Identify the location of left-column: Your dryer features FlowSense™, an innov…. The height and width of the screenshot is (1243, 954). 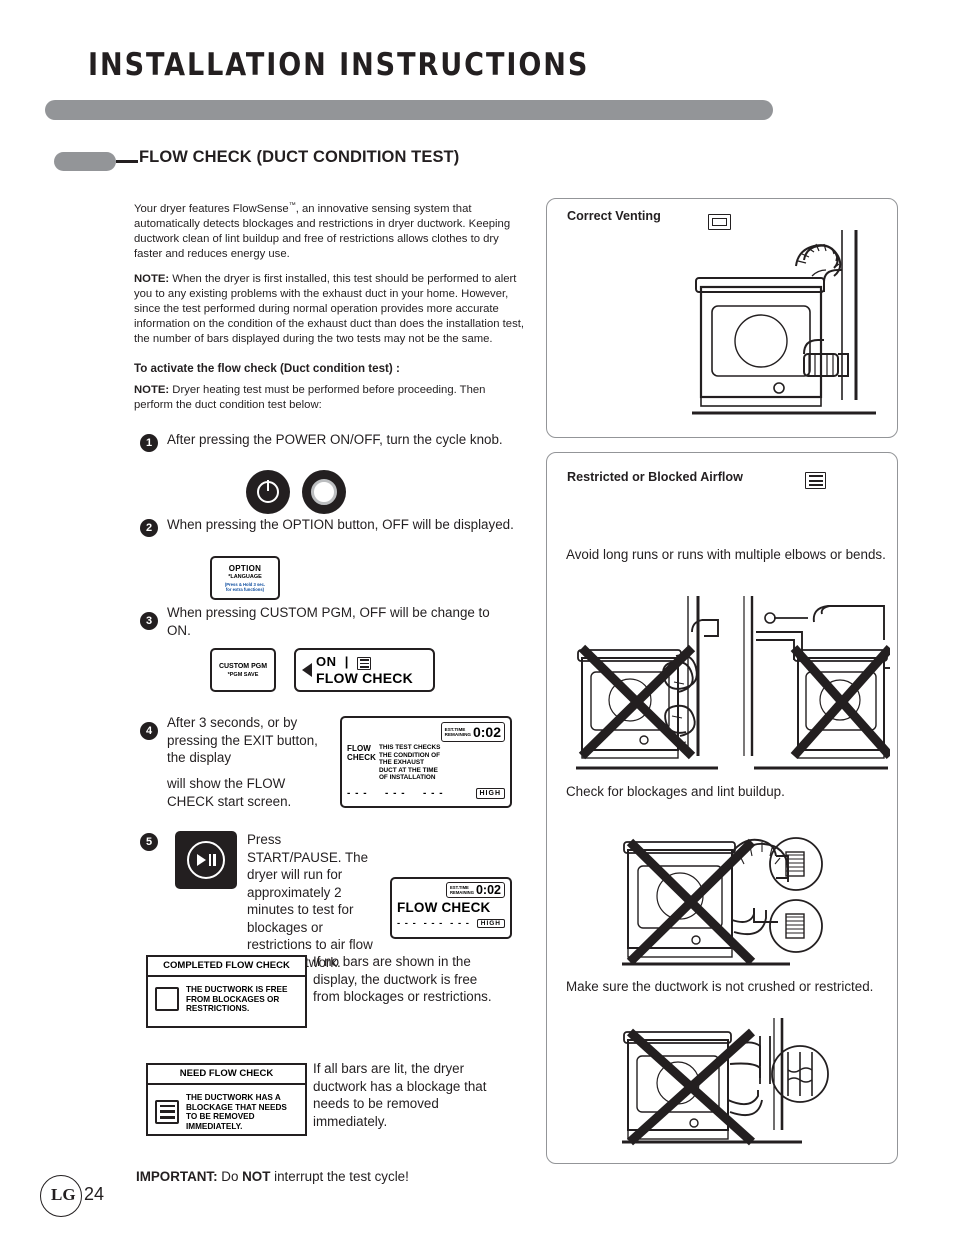
(329, 310).